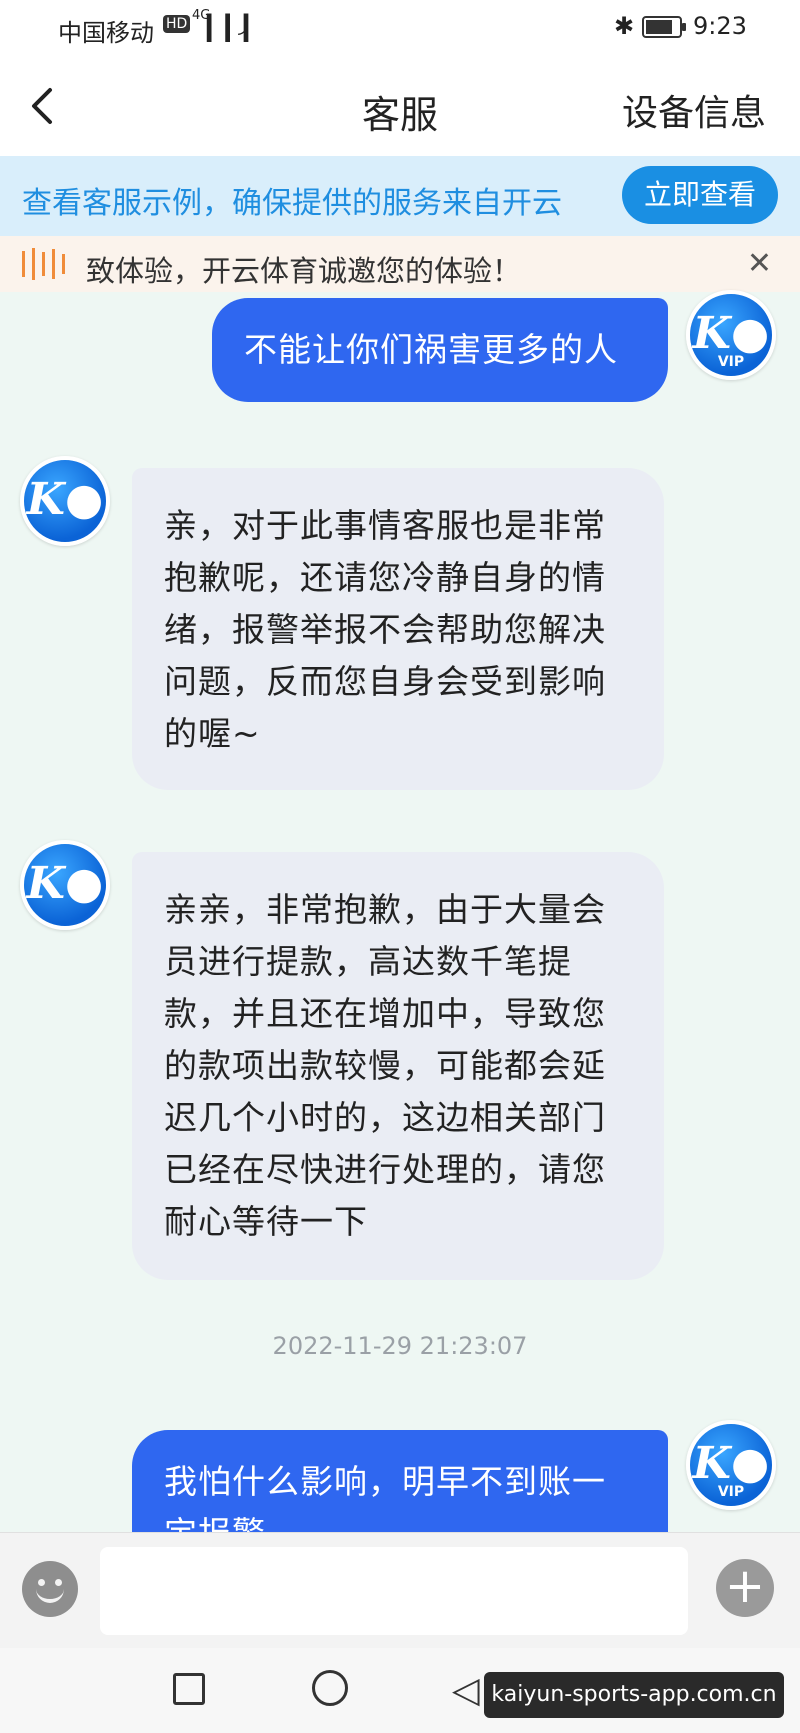 This screenshot has height=1733, width=800. I want to click on view-now-button: 立即查看, so click(700, 195).